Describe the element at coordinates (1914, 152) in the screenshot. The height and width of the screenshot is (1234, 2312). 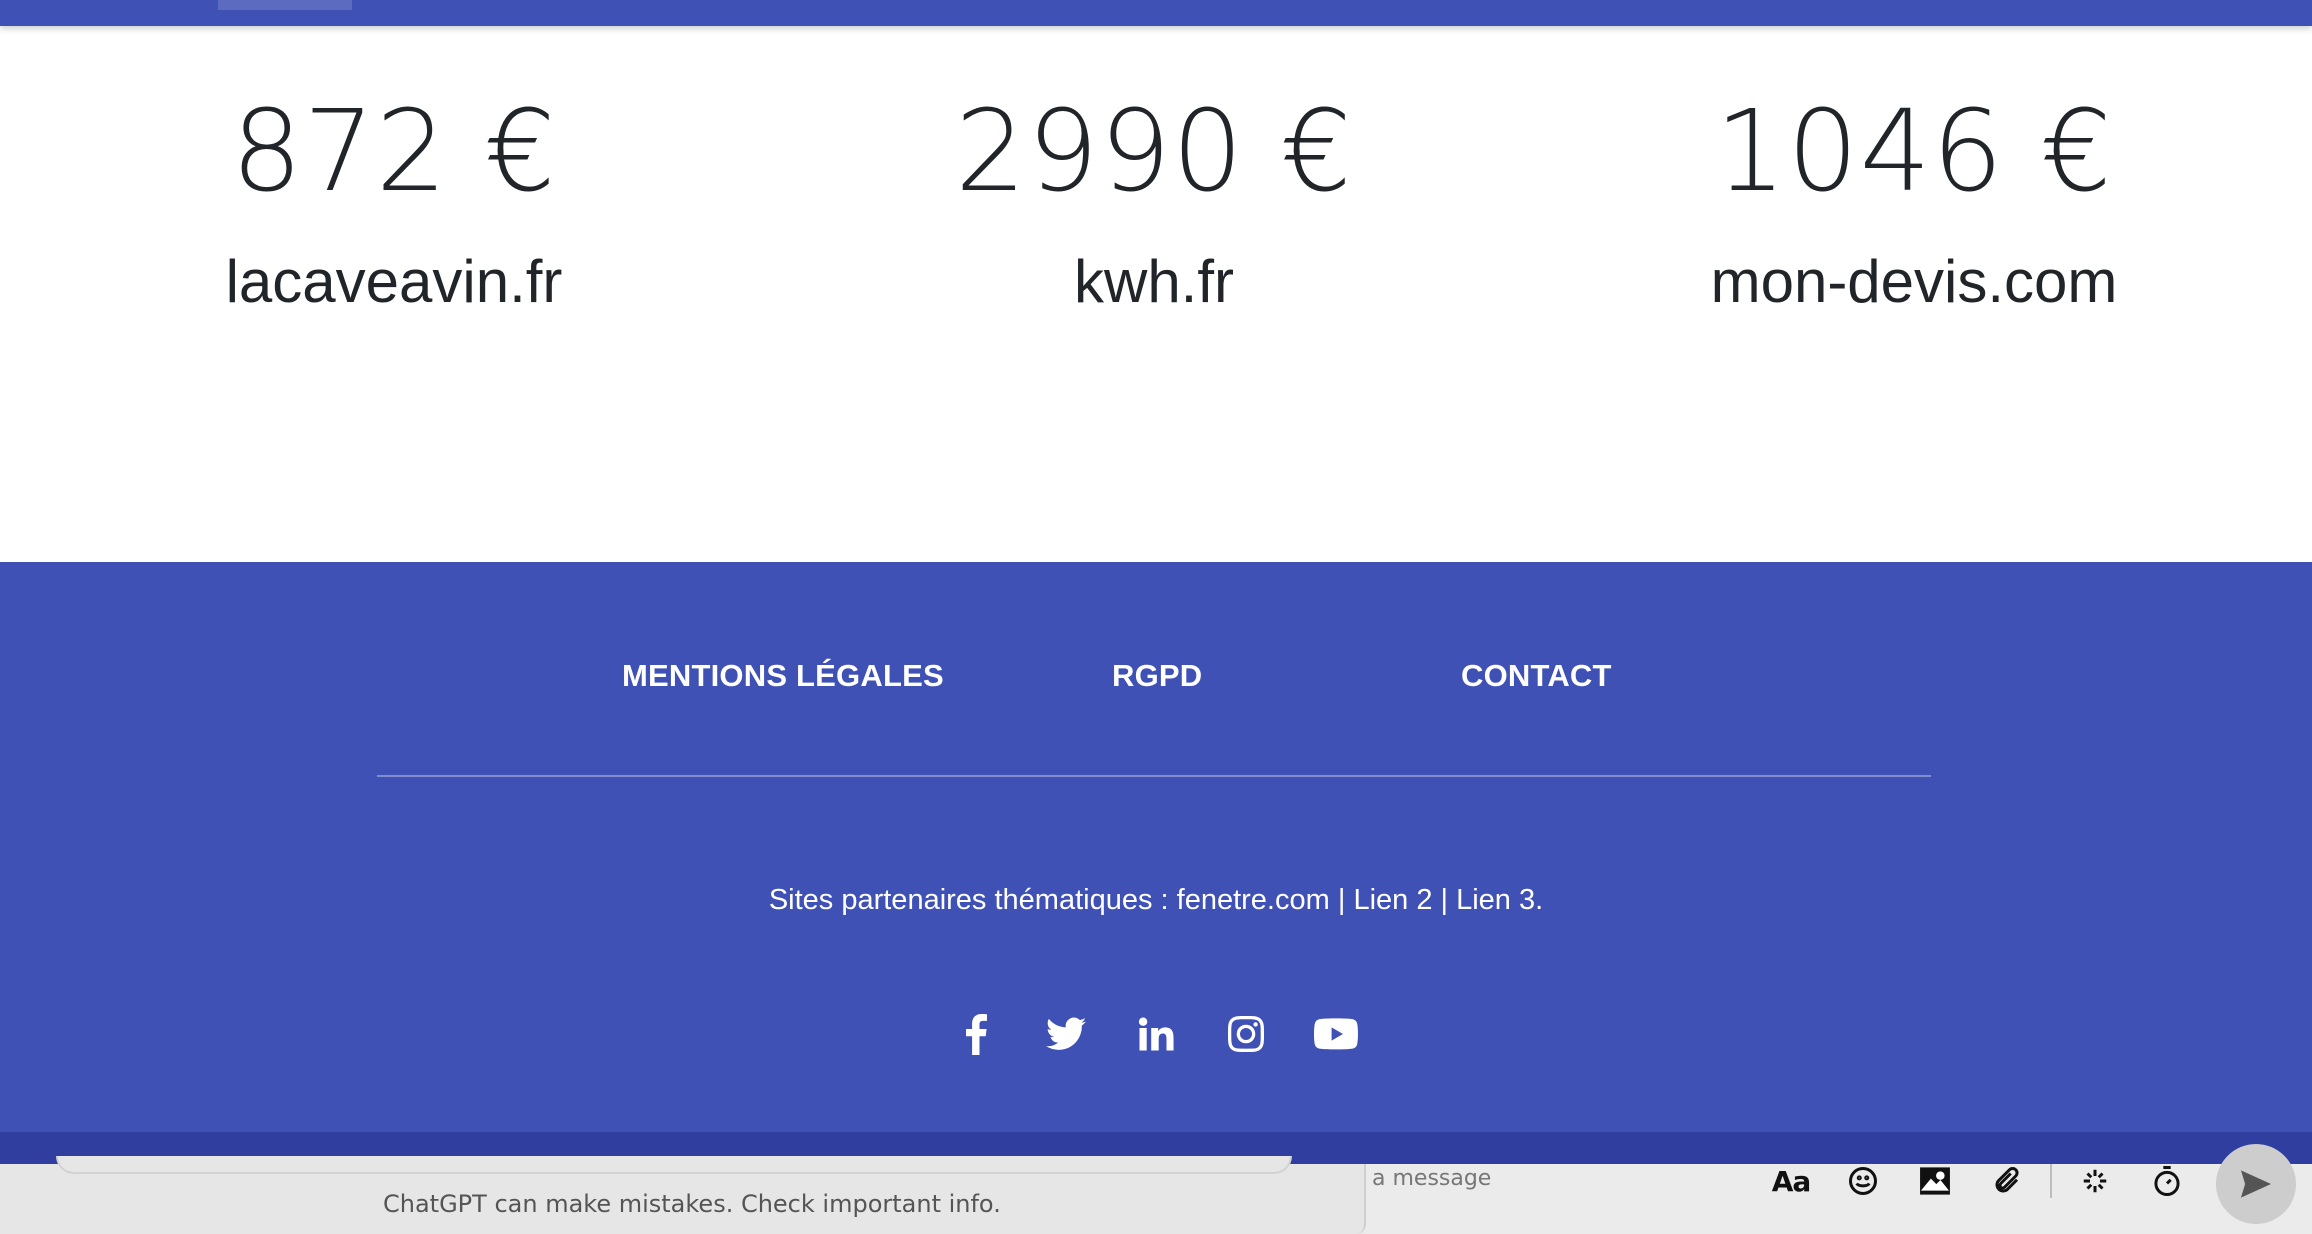
I see `stat-amount: 1046 €` at that location.